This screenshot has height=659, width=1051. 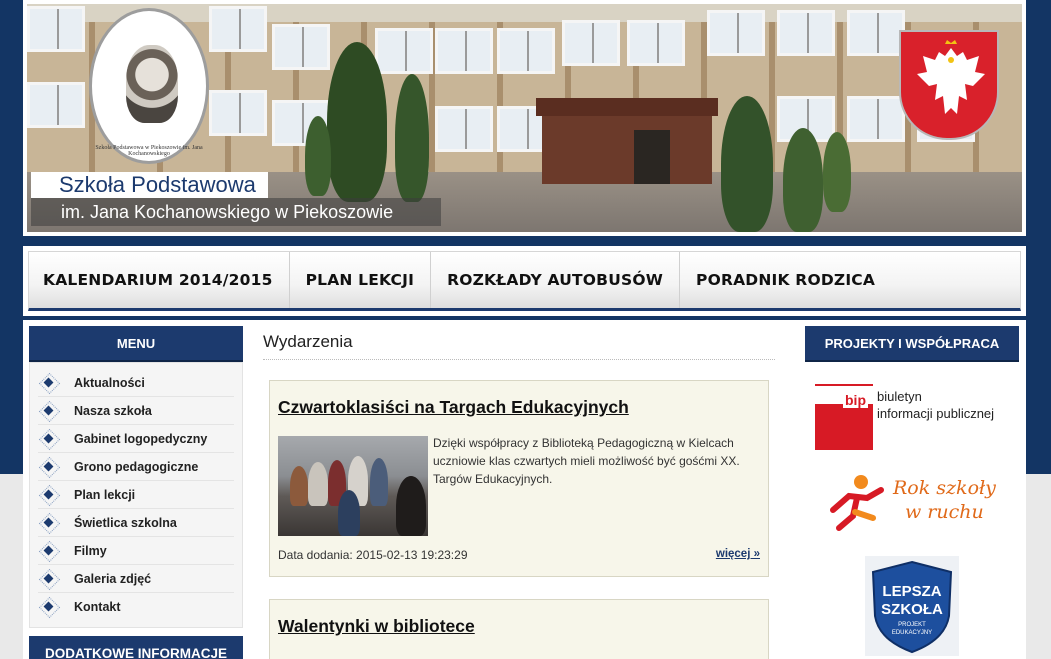 What do you see at coordinates (911, 591) in the screenshot?
I see `lepsza-text-line1: LEPSZA` at bounding box center [911, 591].